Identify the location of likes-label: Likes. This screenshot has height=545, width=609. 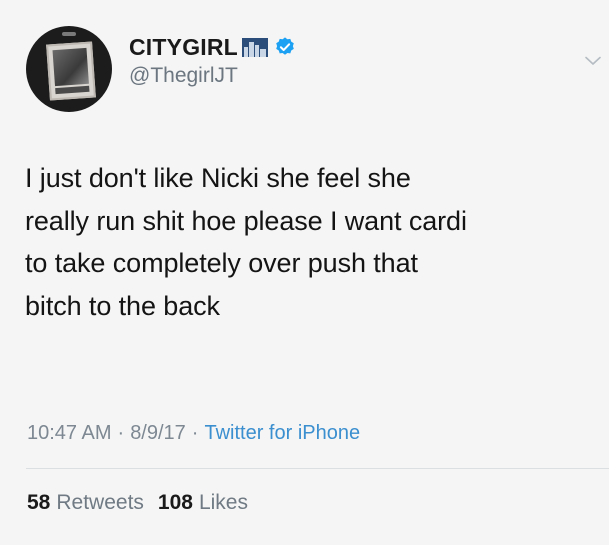
(223, 503).